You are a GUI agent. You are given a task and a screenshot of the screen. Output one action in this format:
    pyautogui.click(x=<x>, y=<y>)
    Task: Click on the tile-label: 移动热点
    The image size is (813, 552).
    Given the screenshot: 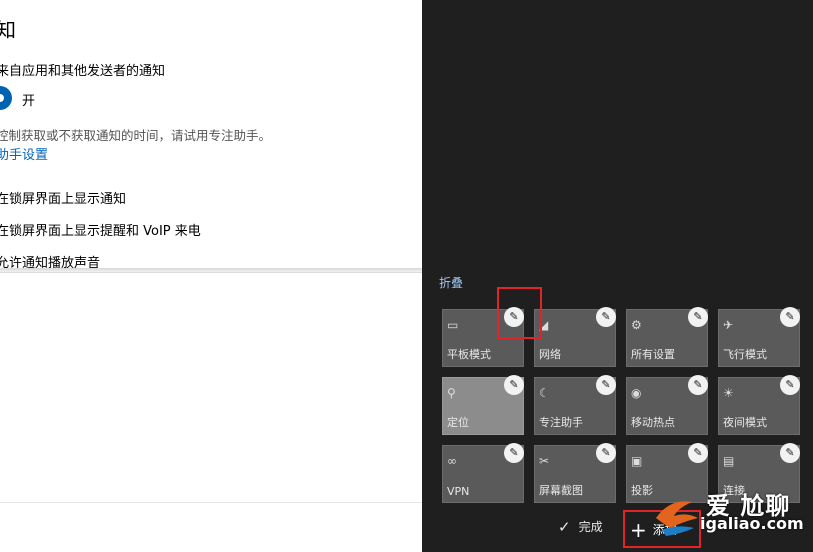 What is the action you would take?
    pyautogui.click(x=653, y=422)
    